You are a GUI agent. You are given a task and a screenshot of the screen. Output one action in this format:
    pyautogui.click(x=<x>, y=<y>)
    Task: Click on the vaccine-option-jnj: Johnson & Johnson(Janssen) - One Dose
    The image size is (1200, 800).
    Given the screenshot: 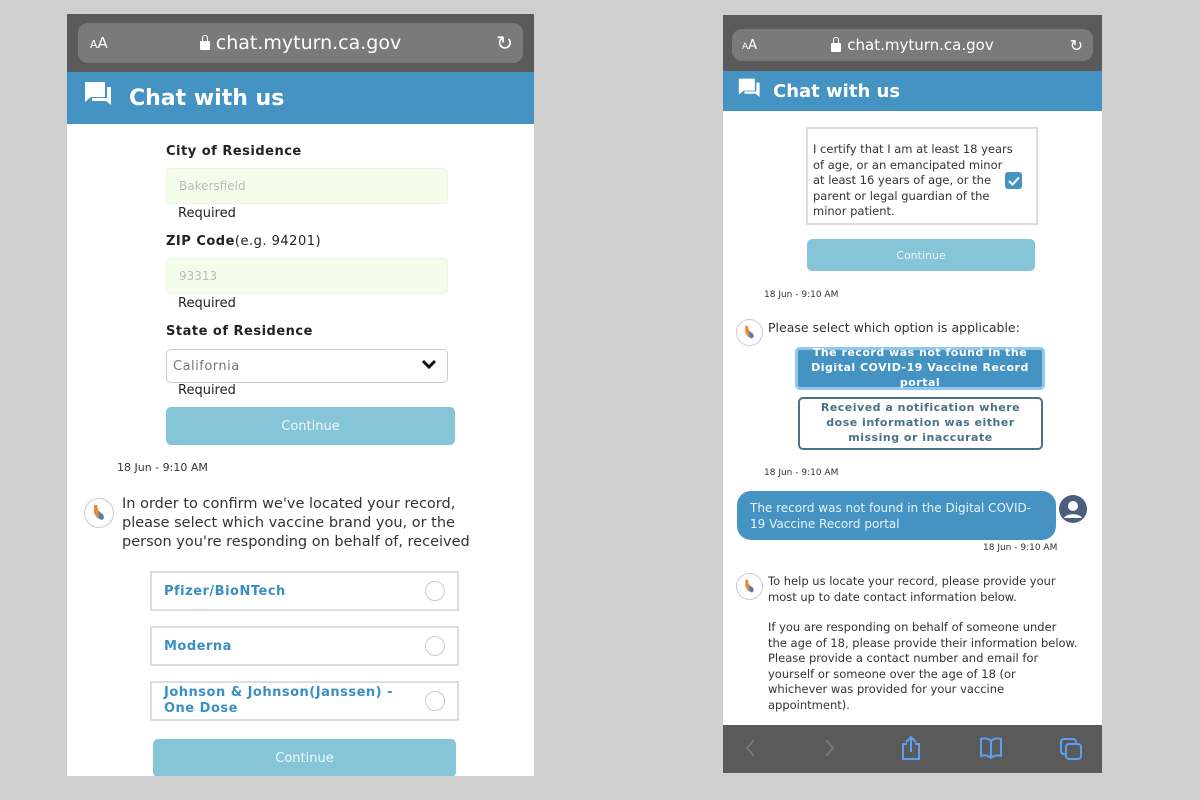 What is the action you would take?
    pyautogui.click(x=304, y=701)
    